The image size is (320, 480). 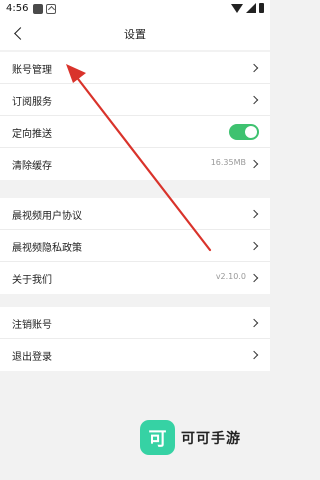 I want to click on row-about-us: 关于我们 v2.10.0, so click(x=135, y=278).